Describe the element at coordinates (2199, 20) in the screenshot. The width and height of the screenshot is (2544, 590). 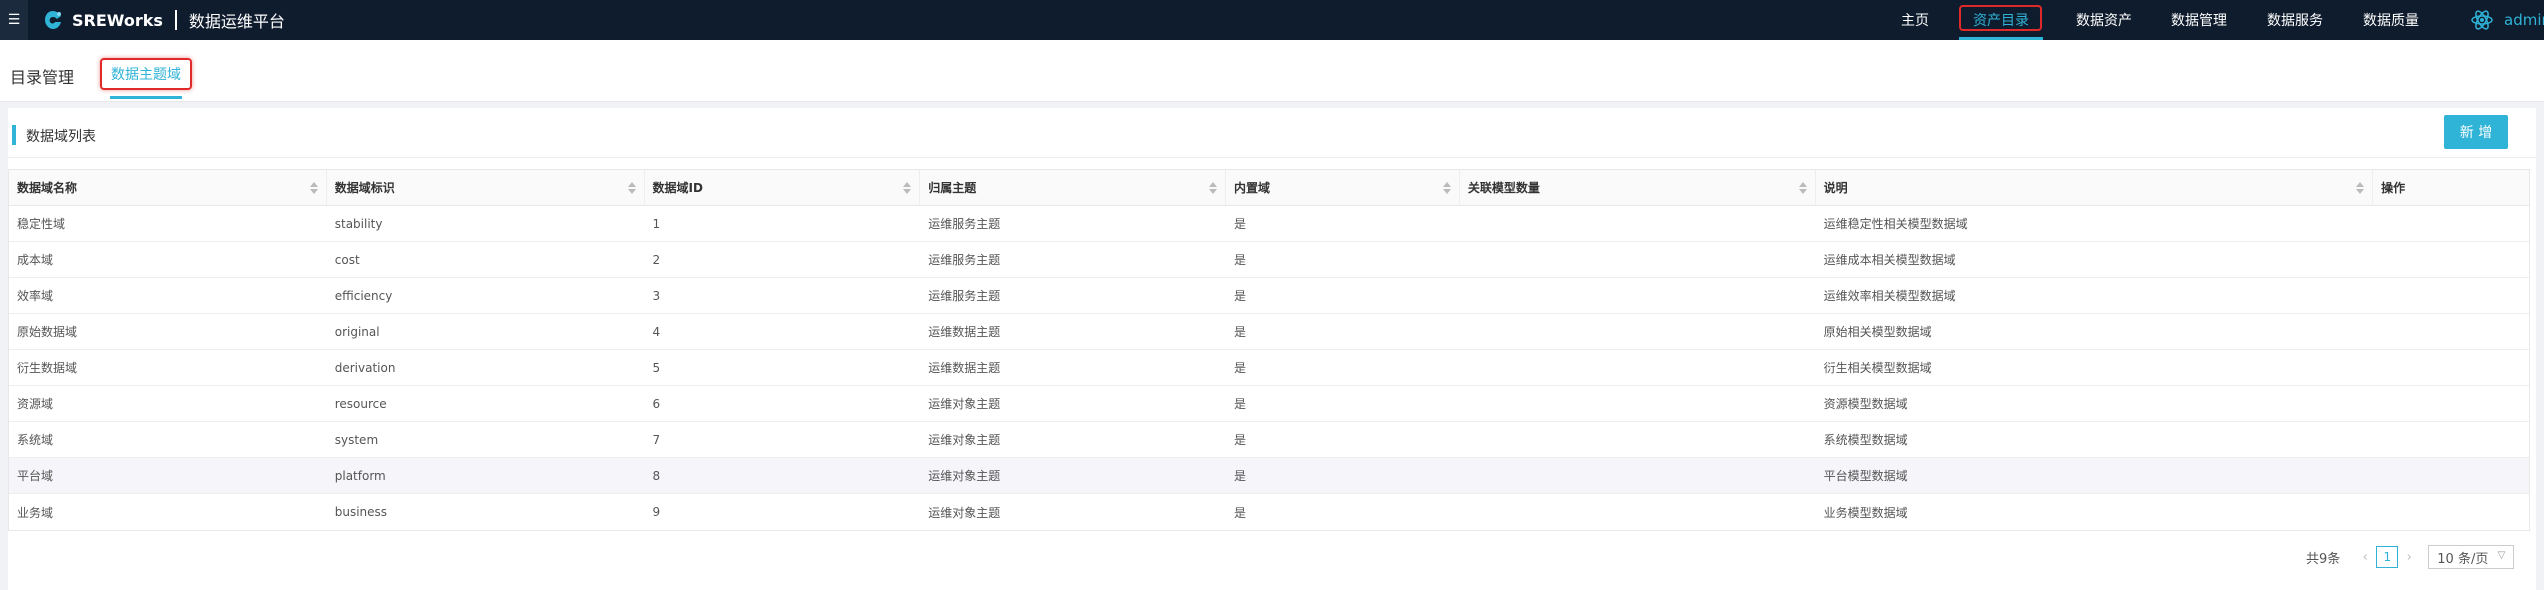
I see `nav-item-data-management: 数据管理` at that location.